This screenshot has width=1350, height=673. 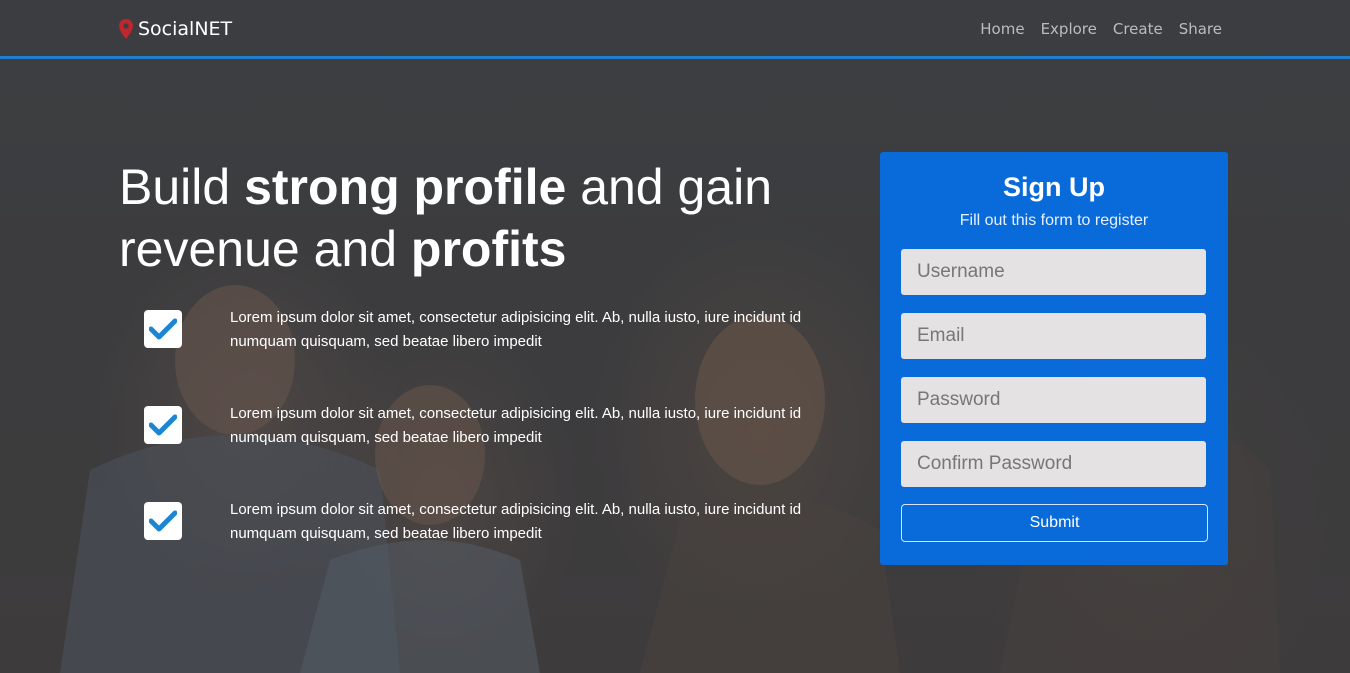 What do you see at coordinates (1200, 29) in the screenshot?
I see `nav-link-share: Share` at bounding box center [1200, 29].